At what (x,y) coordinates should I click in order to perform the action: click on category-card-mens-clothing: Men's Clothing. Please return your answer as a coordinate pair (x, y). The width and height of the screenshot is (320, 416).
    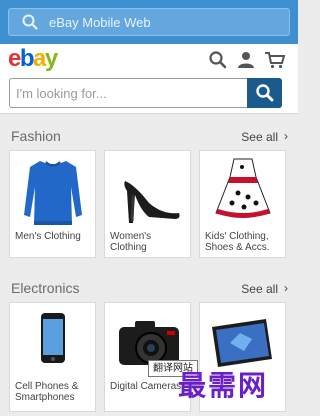
    Looking at the image, I should click on (52, 204).